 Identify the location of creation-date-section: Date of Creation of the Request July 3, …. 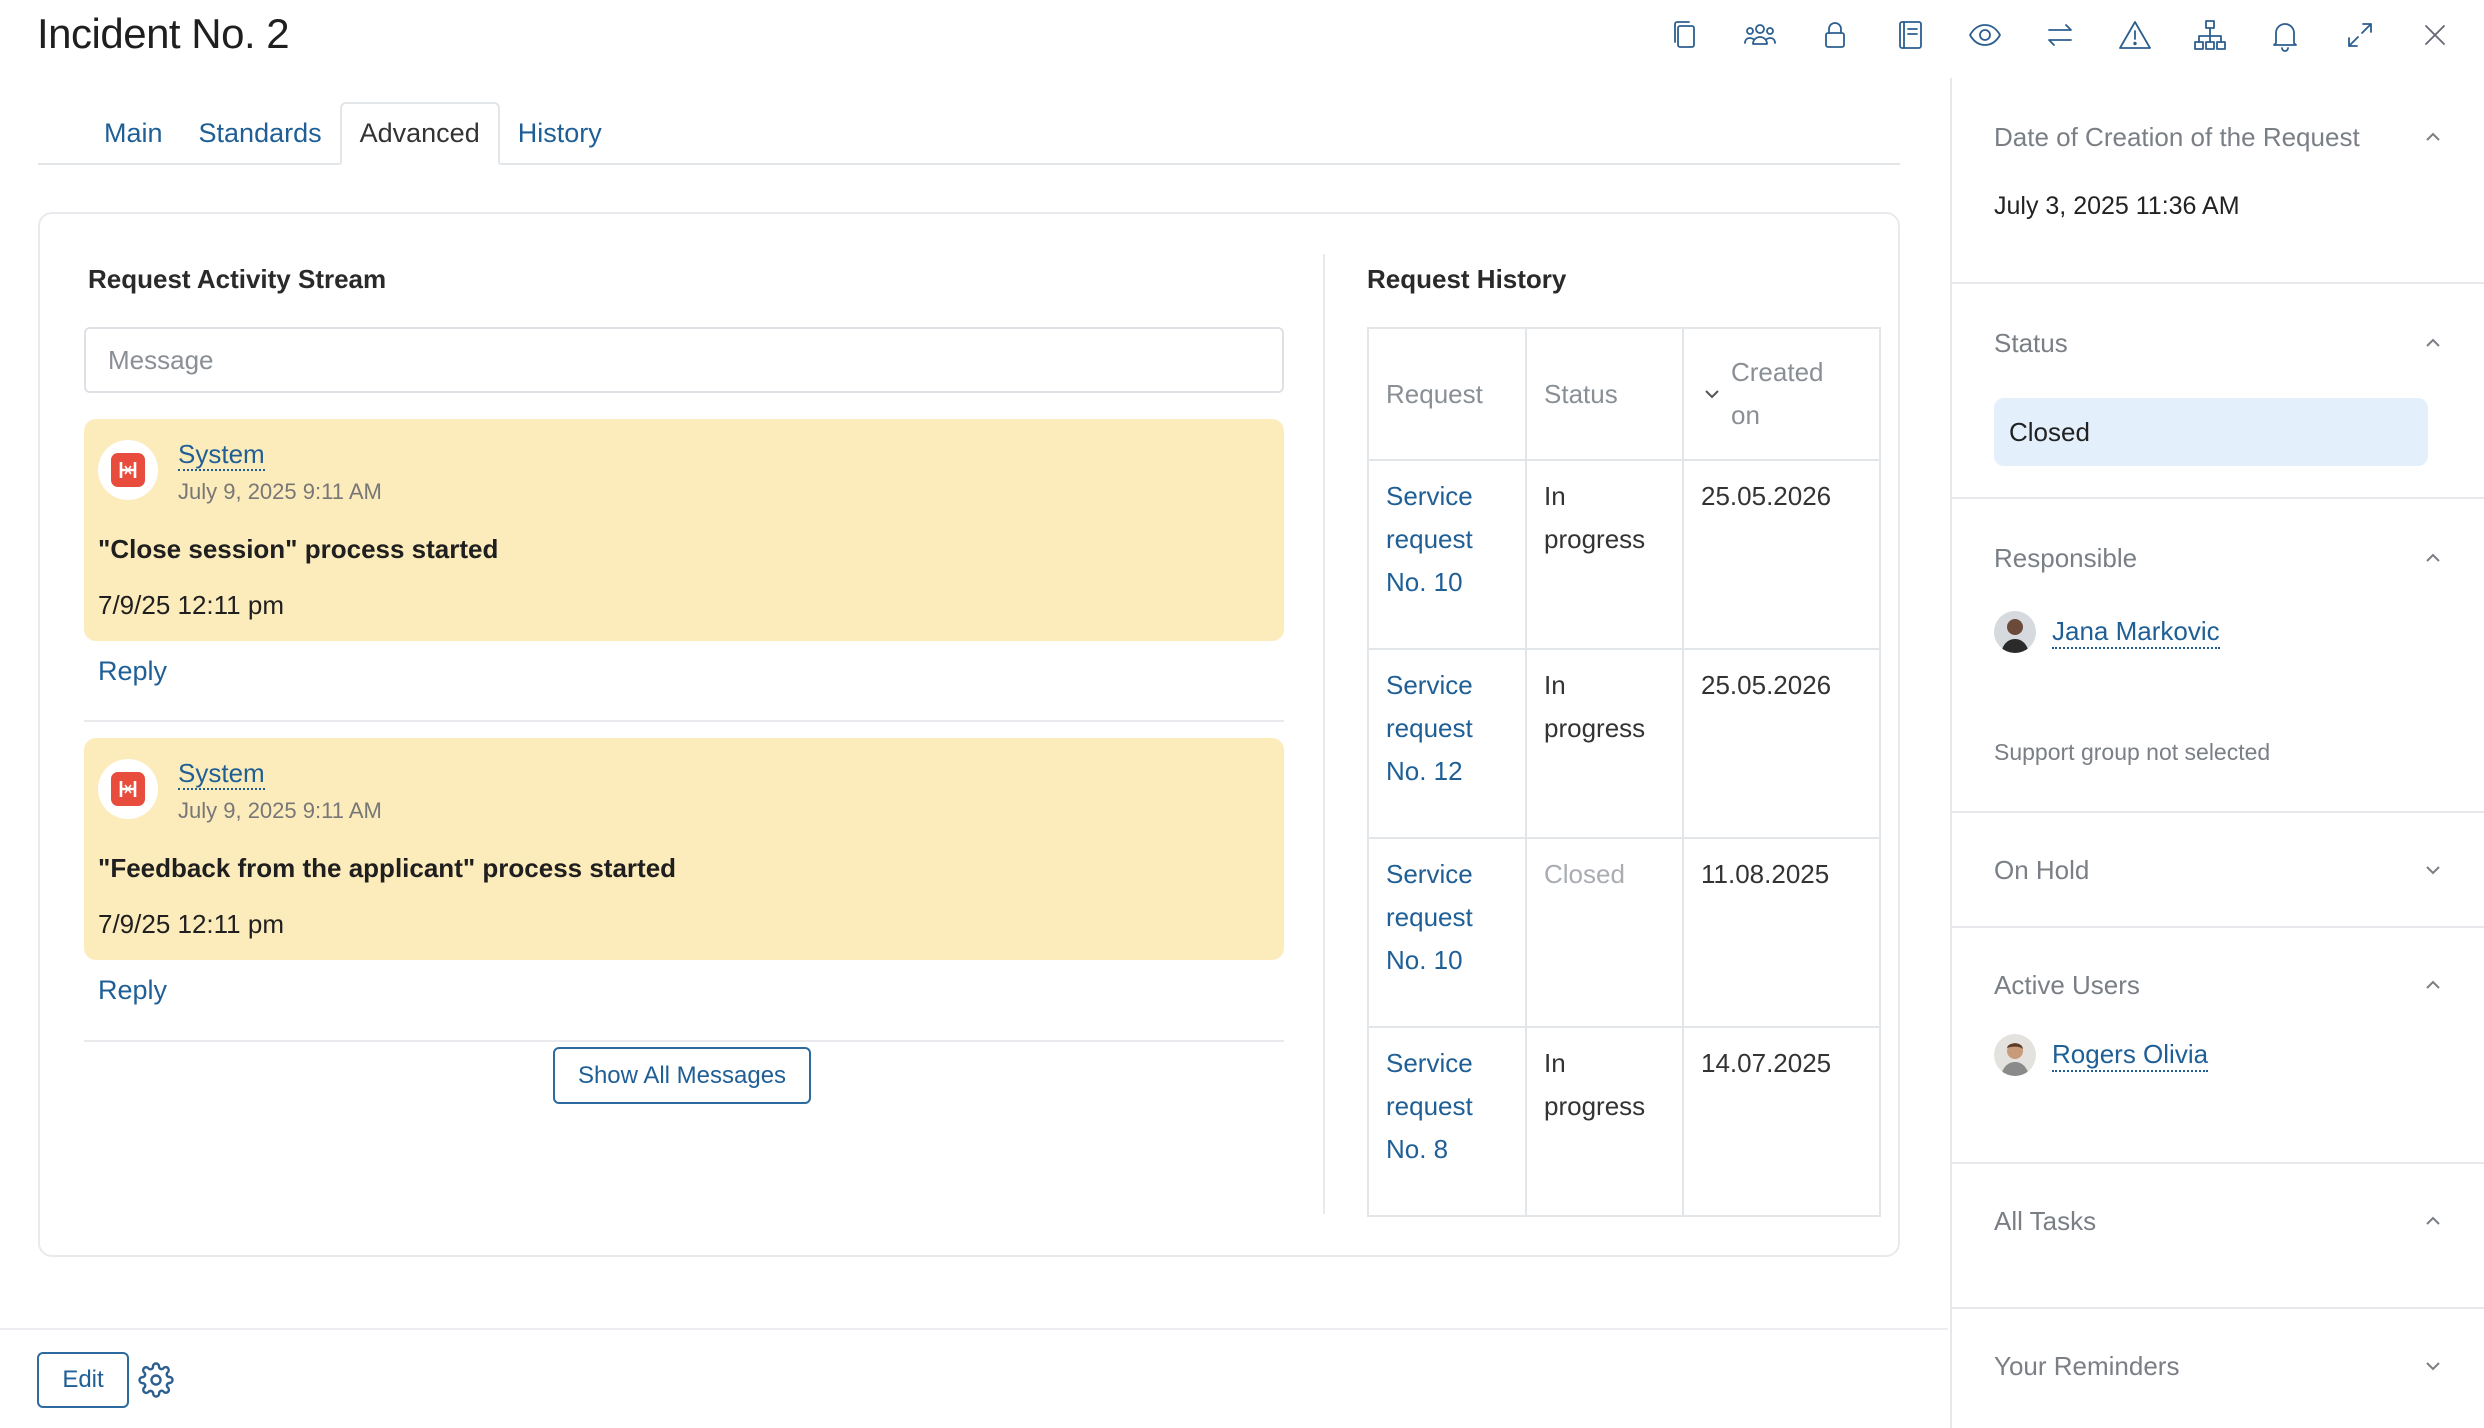
(2218, 181).